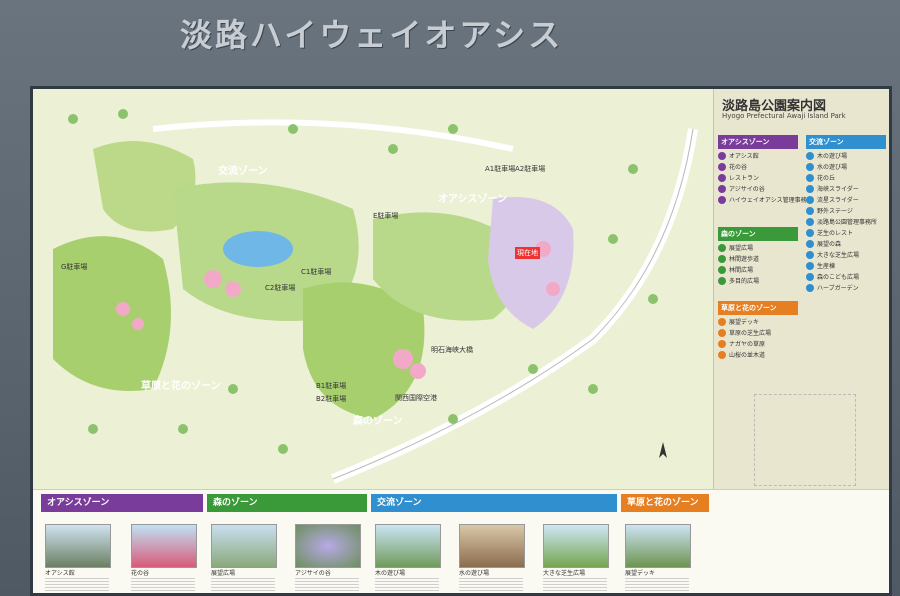 Image resolution: width=900 pixels, height=596 pixels. Describe the element at coordinates (316, 272) in the screenshot. I see `parking-c1: C1駐車場` at that location.